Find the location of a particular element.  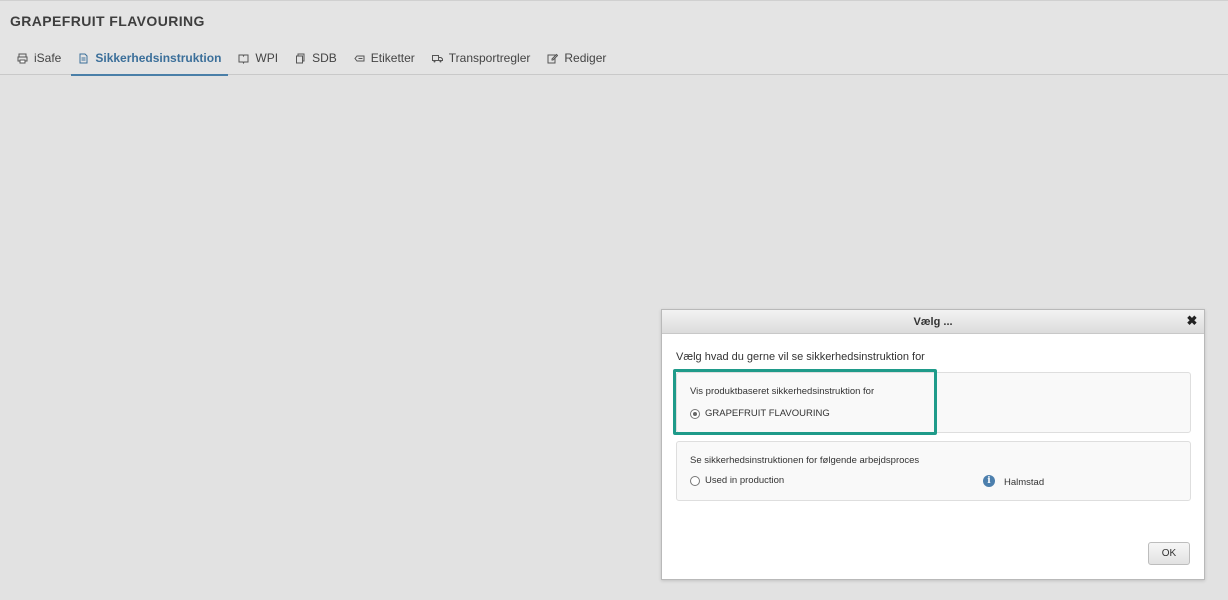

truck-icon is located at coordinates (437, 58).